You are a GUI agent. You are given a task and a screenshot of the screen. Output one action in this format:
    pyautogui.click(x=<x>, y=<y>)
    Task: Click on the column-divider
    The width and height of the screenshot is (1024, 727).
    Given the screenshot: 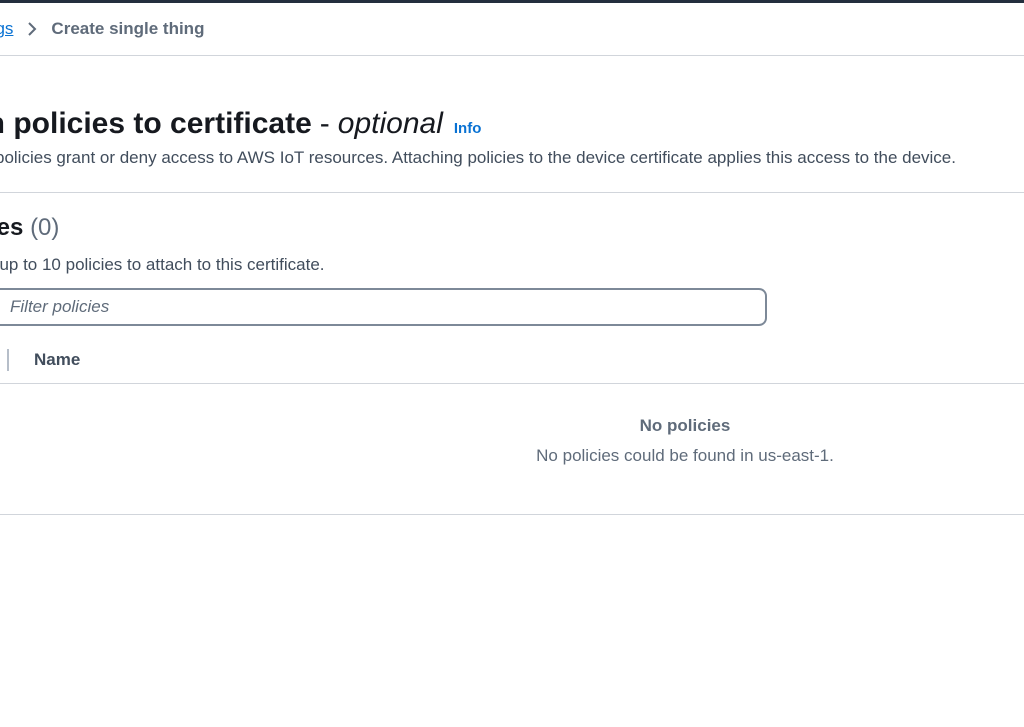 What is the action you would take?
    pyautogui.click(x=8, y=360)
    